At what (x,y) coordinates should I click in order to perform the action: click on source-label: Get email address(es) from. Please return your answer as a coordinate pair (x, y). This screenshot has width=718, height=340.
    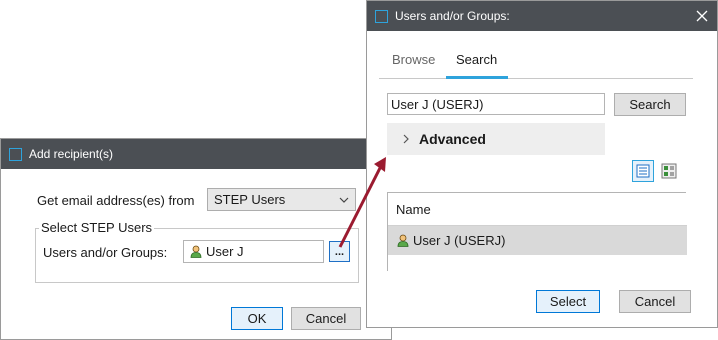
    Looking at the image, I should click on (116, 200).